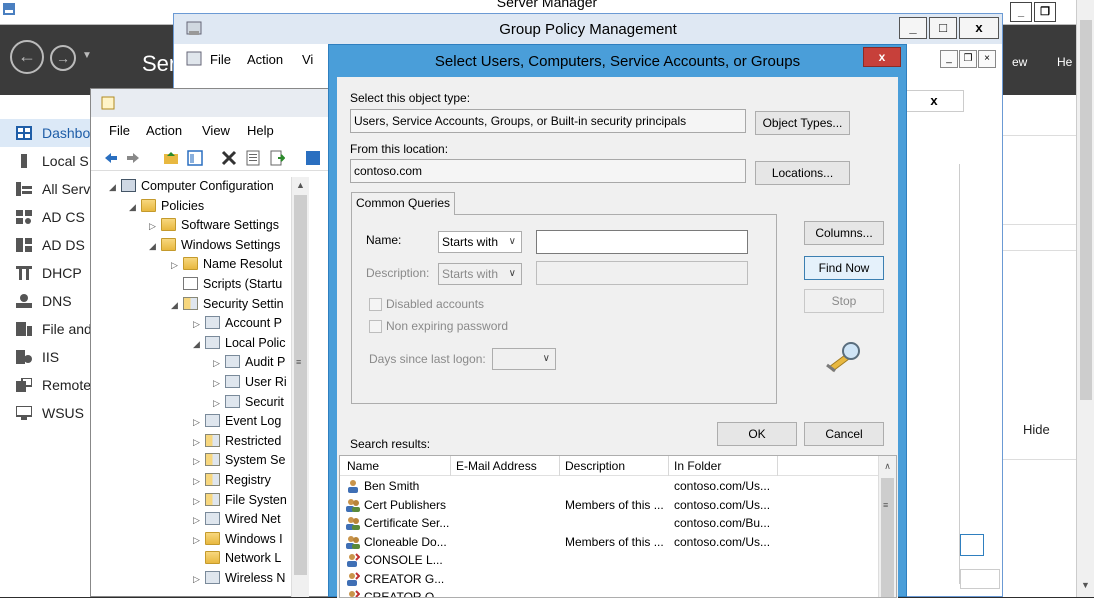 This screenshot has width=1094, height=598. What do you see at coordinates (403, 203) in the screenshot?
I see `tab-common-queries: Common Queries` at bounding box center [403, 203].